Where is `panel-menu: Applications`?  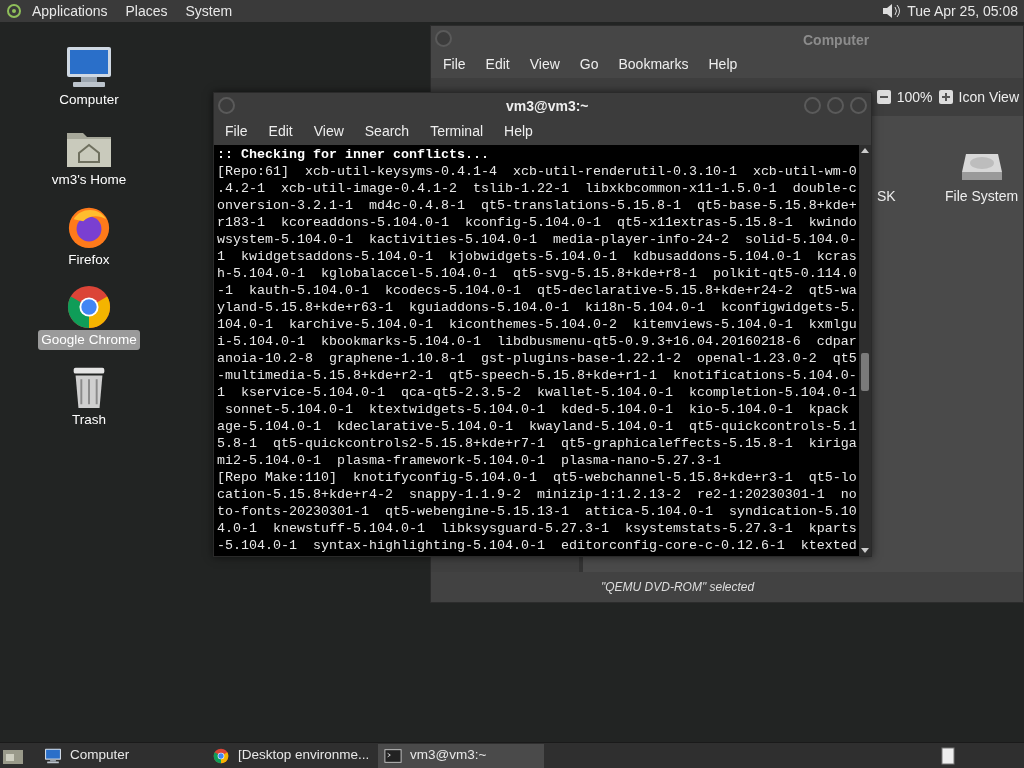
panel-menu: Applications is located at coordinates (70, 11).